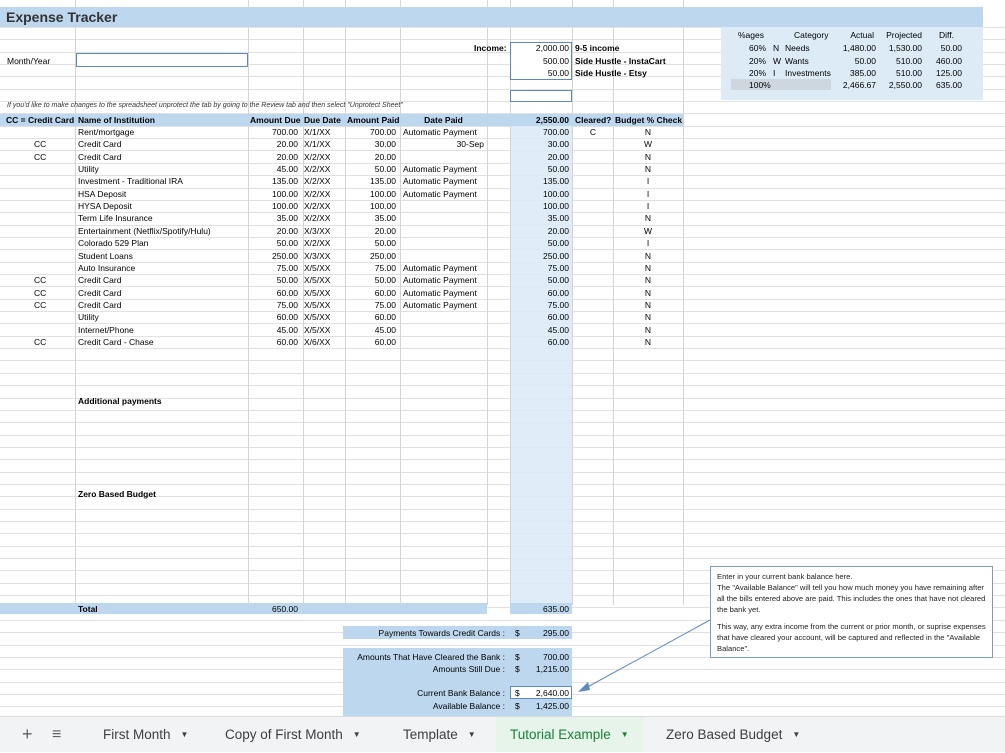 Image resolution: width=1005 pixels, height=753 pixels. What do you see at coordinates (733, 734) in the screenshot?
I see `tab-zero-based-budget: Zero Based Budget ▼` at bounding box center [733, 734].